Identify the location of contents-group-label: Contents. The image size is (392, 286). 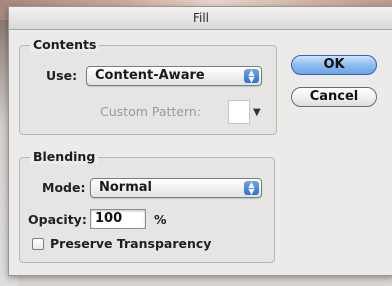
(65, 44).